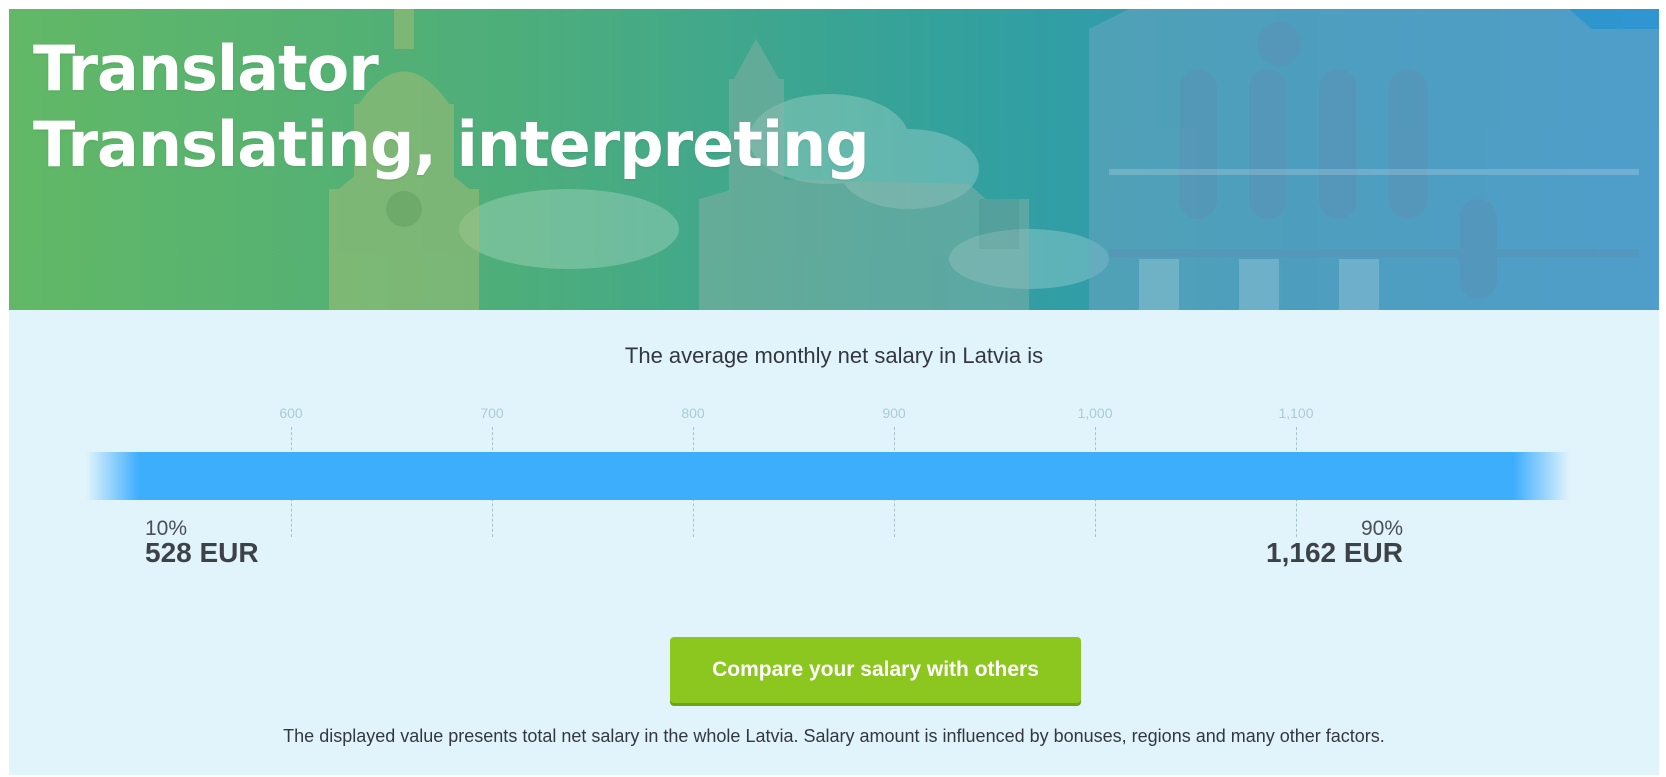  I want to click on axis-tick-label: 800, so click(693, 413).